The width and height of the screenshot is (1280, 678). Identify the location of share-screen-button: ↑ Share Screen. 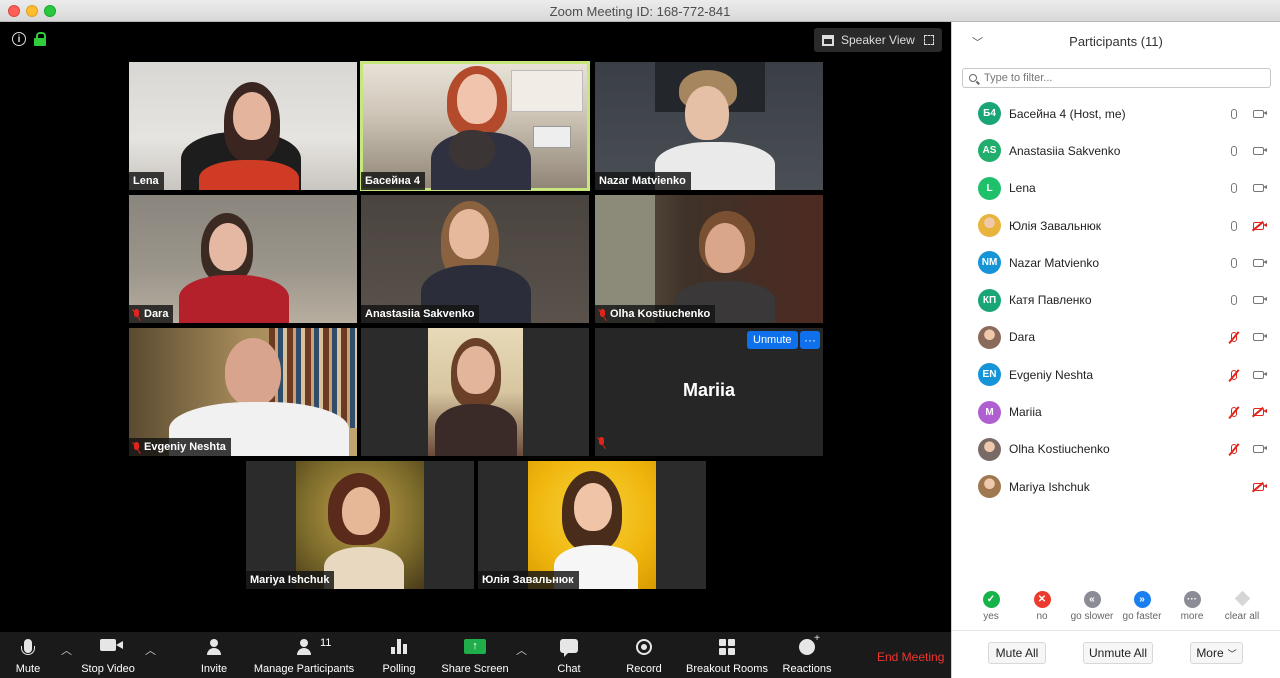
(475, 655).